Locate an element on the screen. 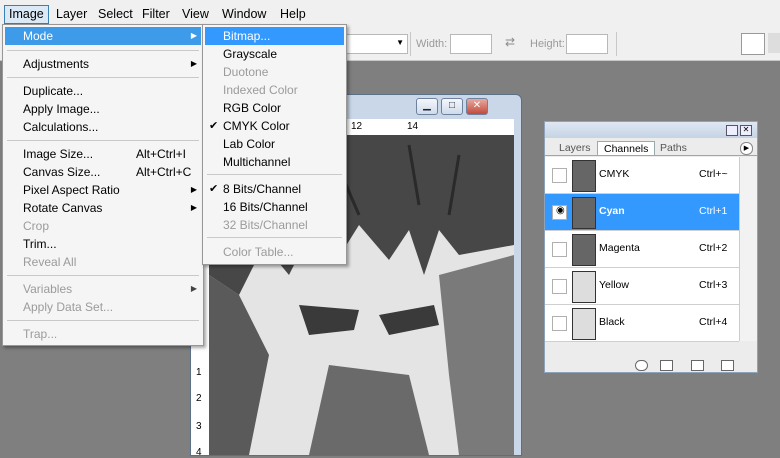  menu-item-variables: Variables ▶ is located at coordinates (110, 289).